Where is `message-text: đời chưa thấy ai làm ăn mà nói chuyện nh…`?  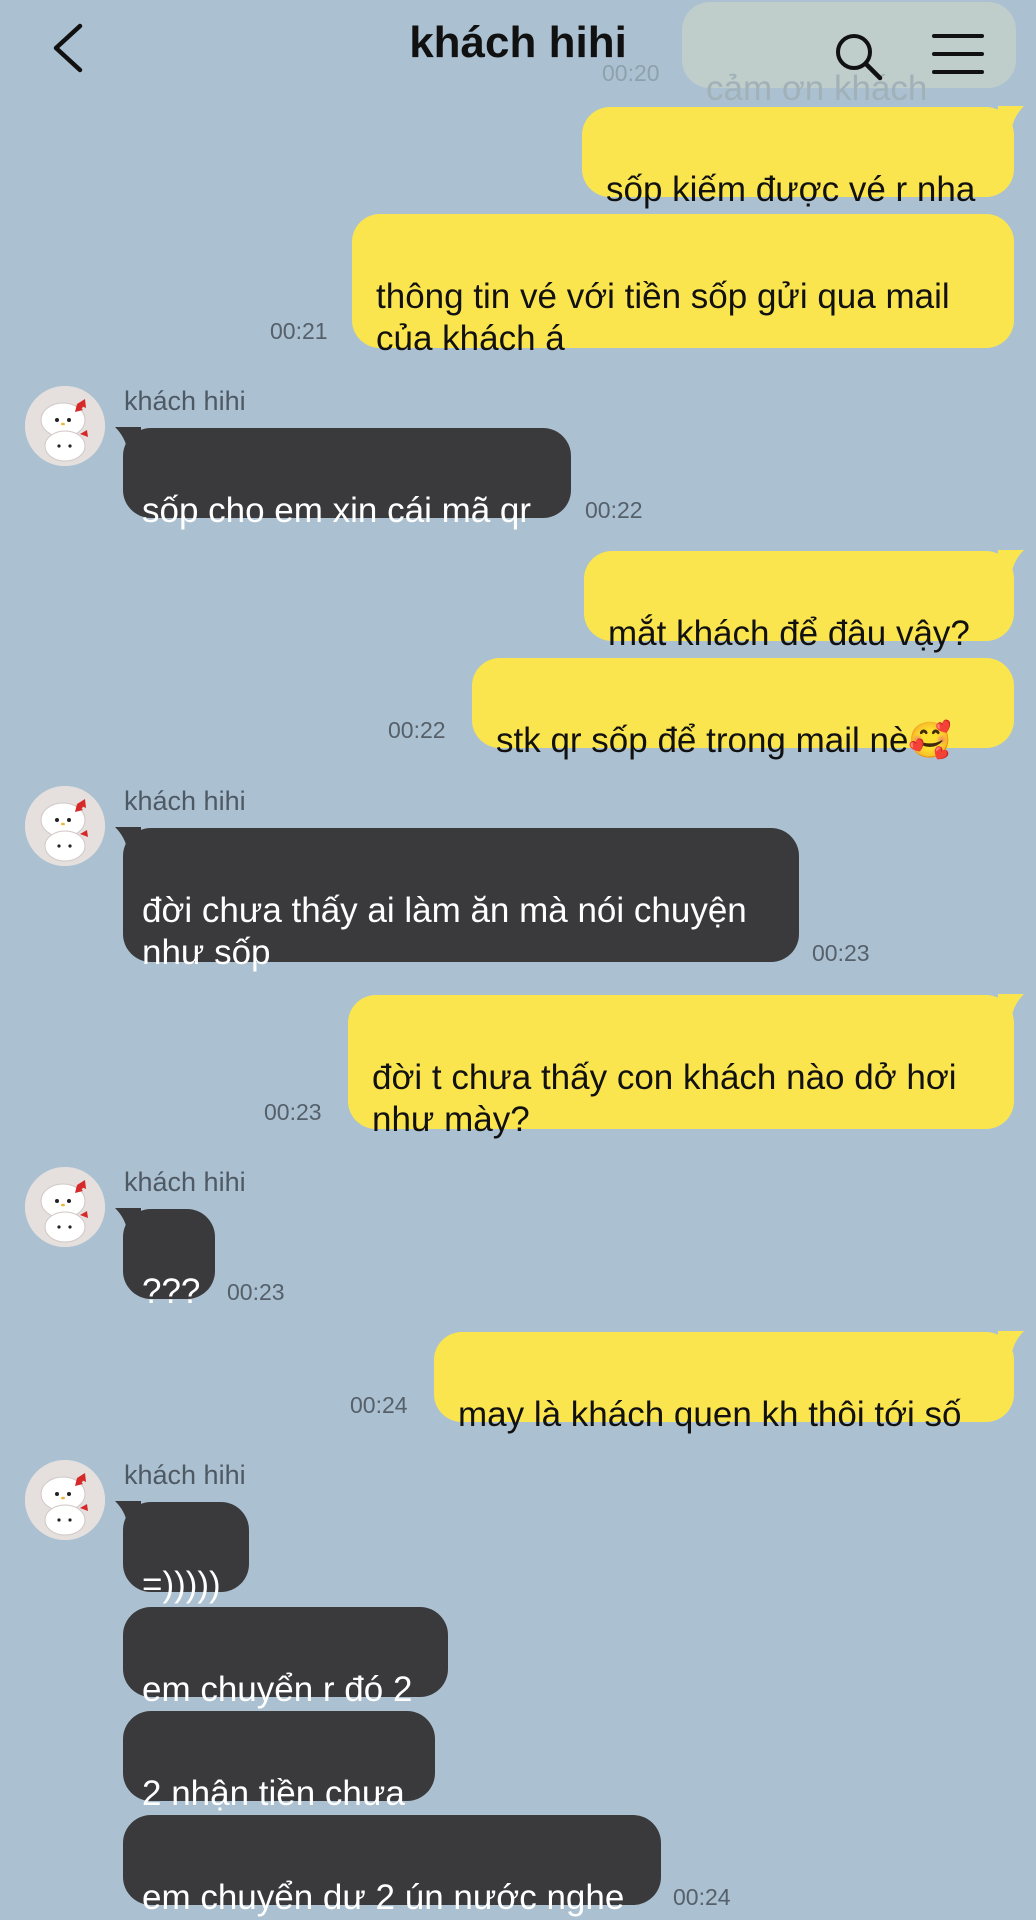
message-text: đời chưa thấy ai làm ăn mà nói chuyện nh… is located at coordinates (444, 931).